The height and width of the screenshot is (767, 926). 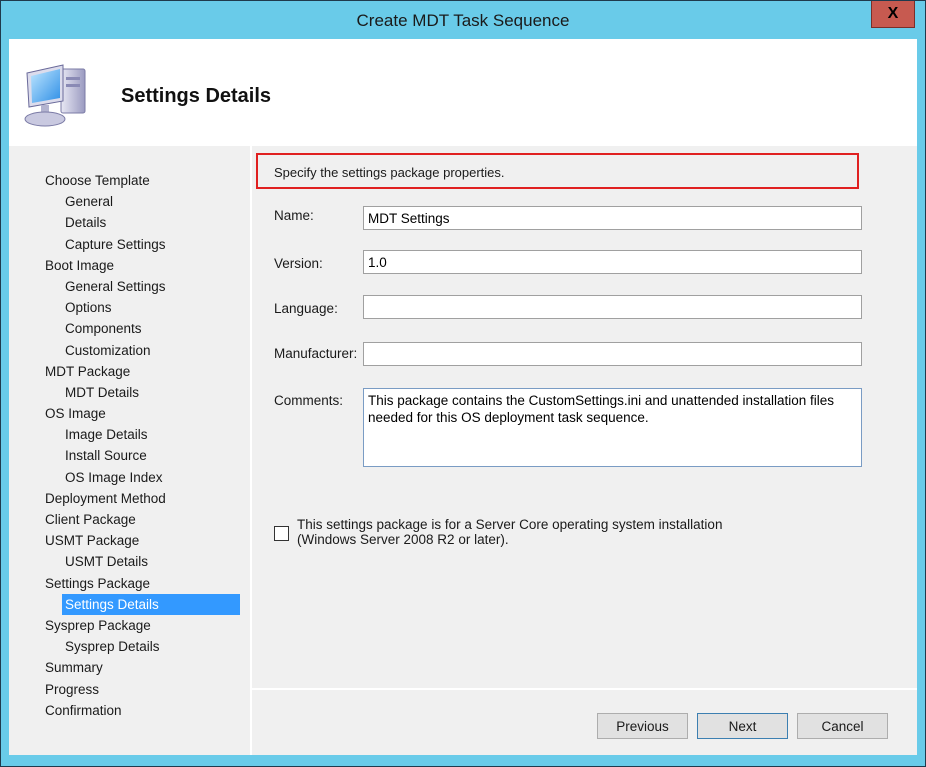 I want to click on close-icon: X, so click(x=893, y=13).